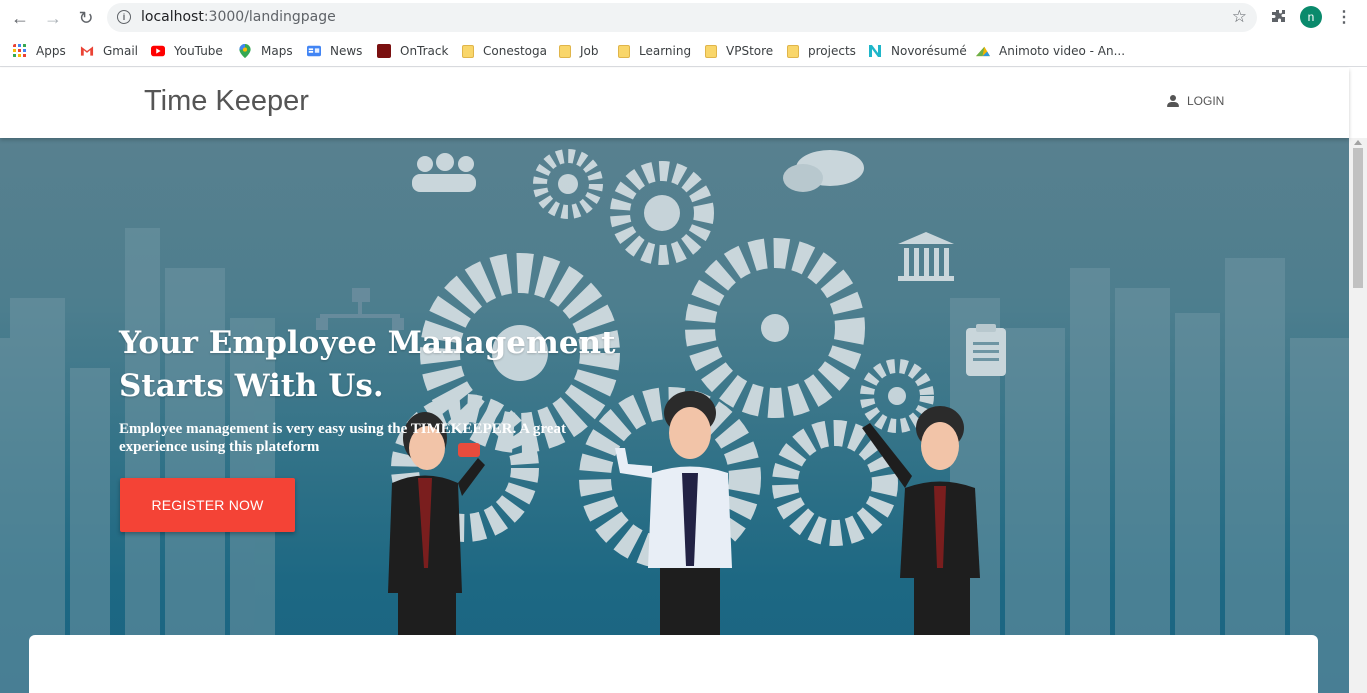 This screenshot has height=693, width=1367. I want to click on bookmark-gmail: Gmail, so click(109, 51).